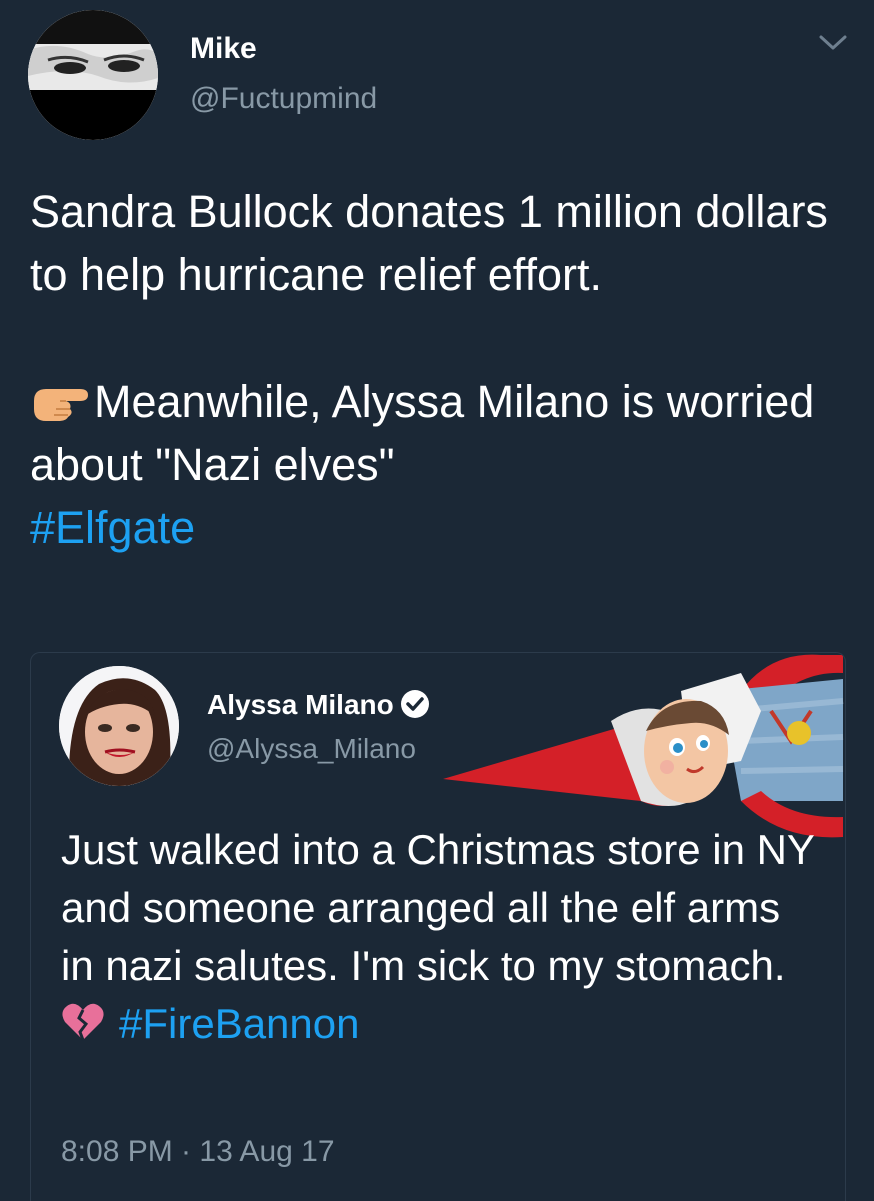  I want to click on quoted-tweet-hashtag-row: #FireBannon, so click(441, 1024).